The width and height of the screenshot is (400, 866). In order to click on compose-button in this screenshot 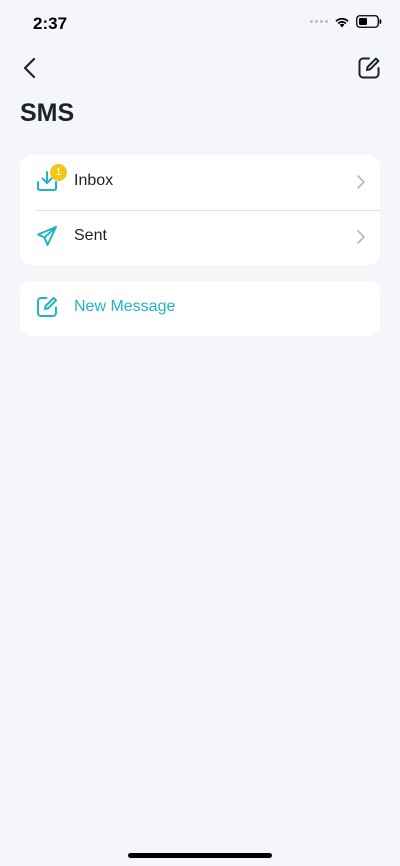, I will do `click(369, 68)`.